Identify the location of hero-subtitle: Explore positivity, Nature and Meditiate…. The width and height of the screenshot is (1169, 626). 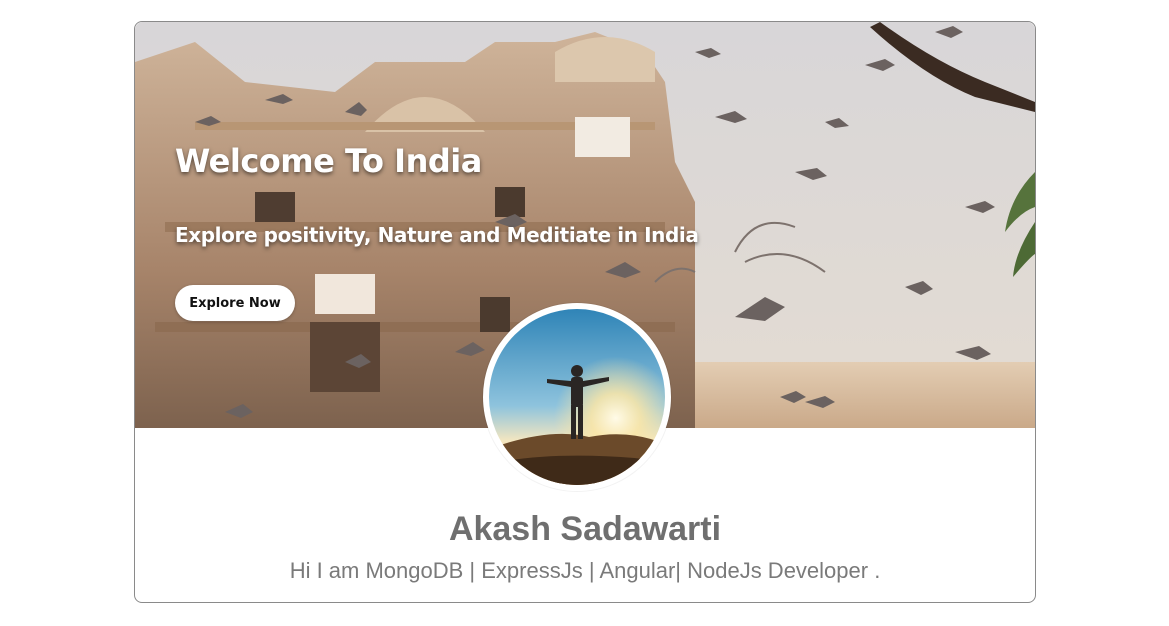
(437, 235).